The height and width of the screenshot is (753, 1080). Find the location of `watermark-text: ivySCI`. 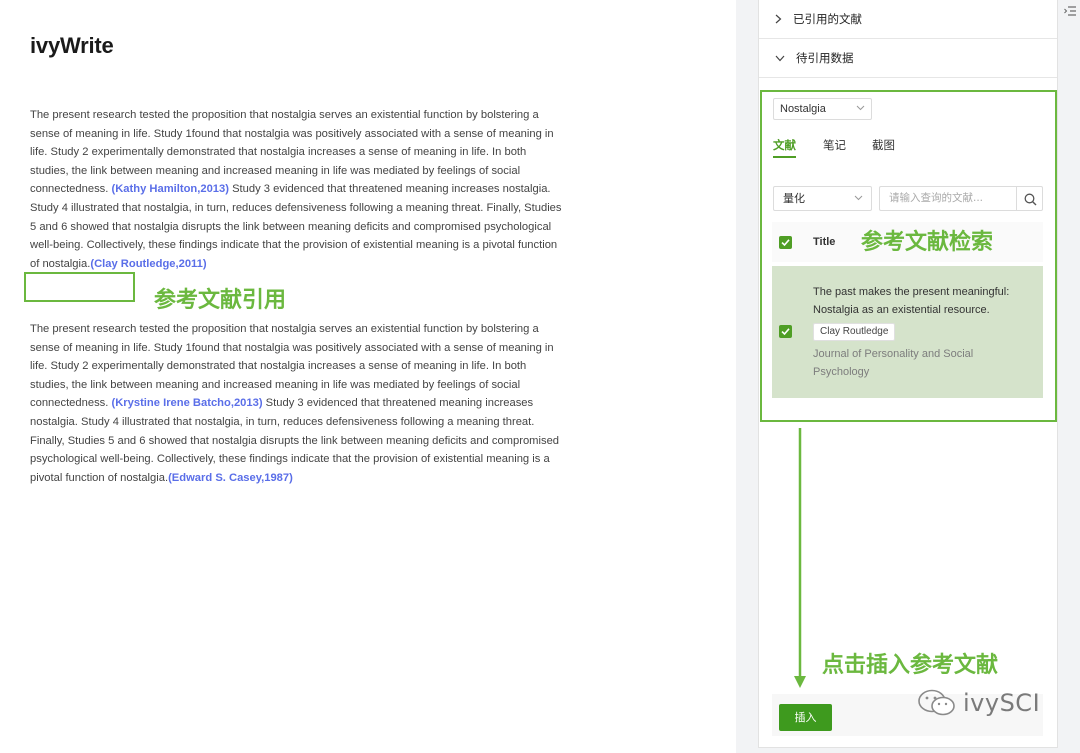

watermark-text: ivySCI is located at coordinates (1002, 703).